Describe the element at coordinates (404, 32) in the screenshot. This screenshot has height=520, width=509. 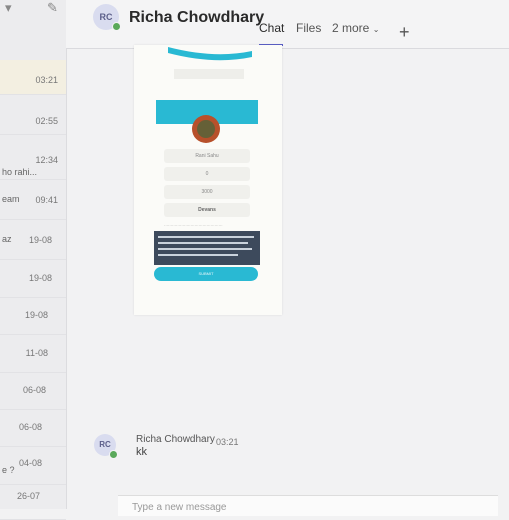
I see `plus-icon: +` at that location.